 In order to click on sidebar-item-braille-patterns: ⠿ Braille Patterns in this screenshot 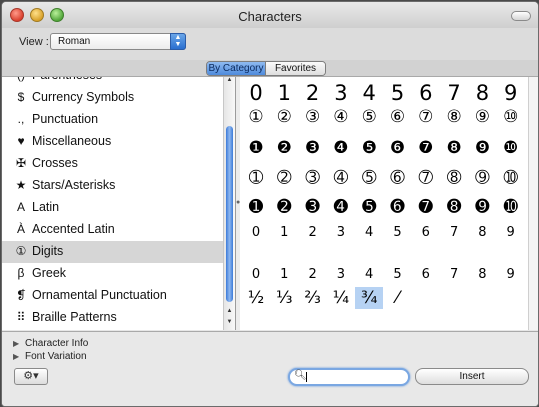, I will do `click(113, 318)`.